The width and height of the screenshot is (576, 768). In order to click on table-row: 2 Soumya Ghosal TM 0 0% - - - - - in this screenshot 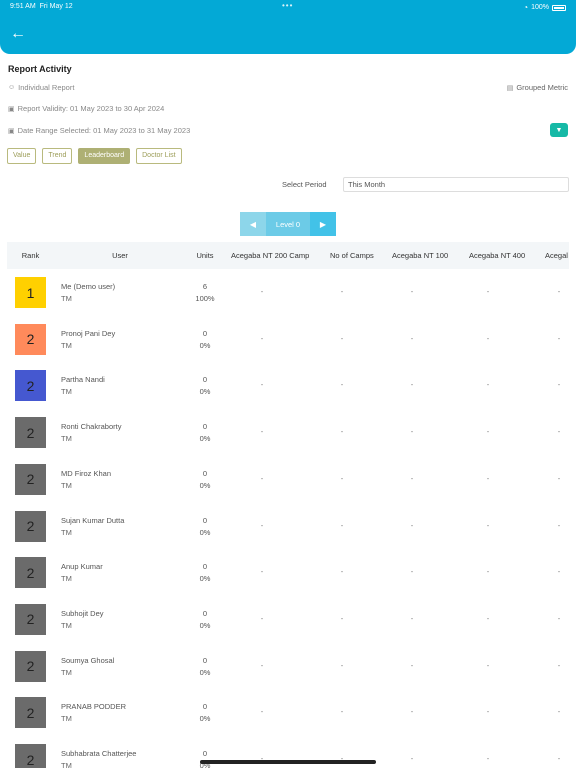, I will do `click(288, 666)`.